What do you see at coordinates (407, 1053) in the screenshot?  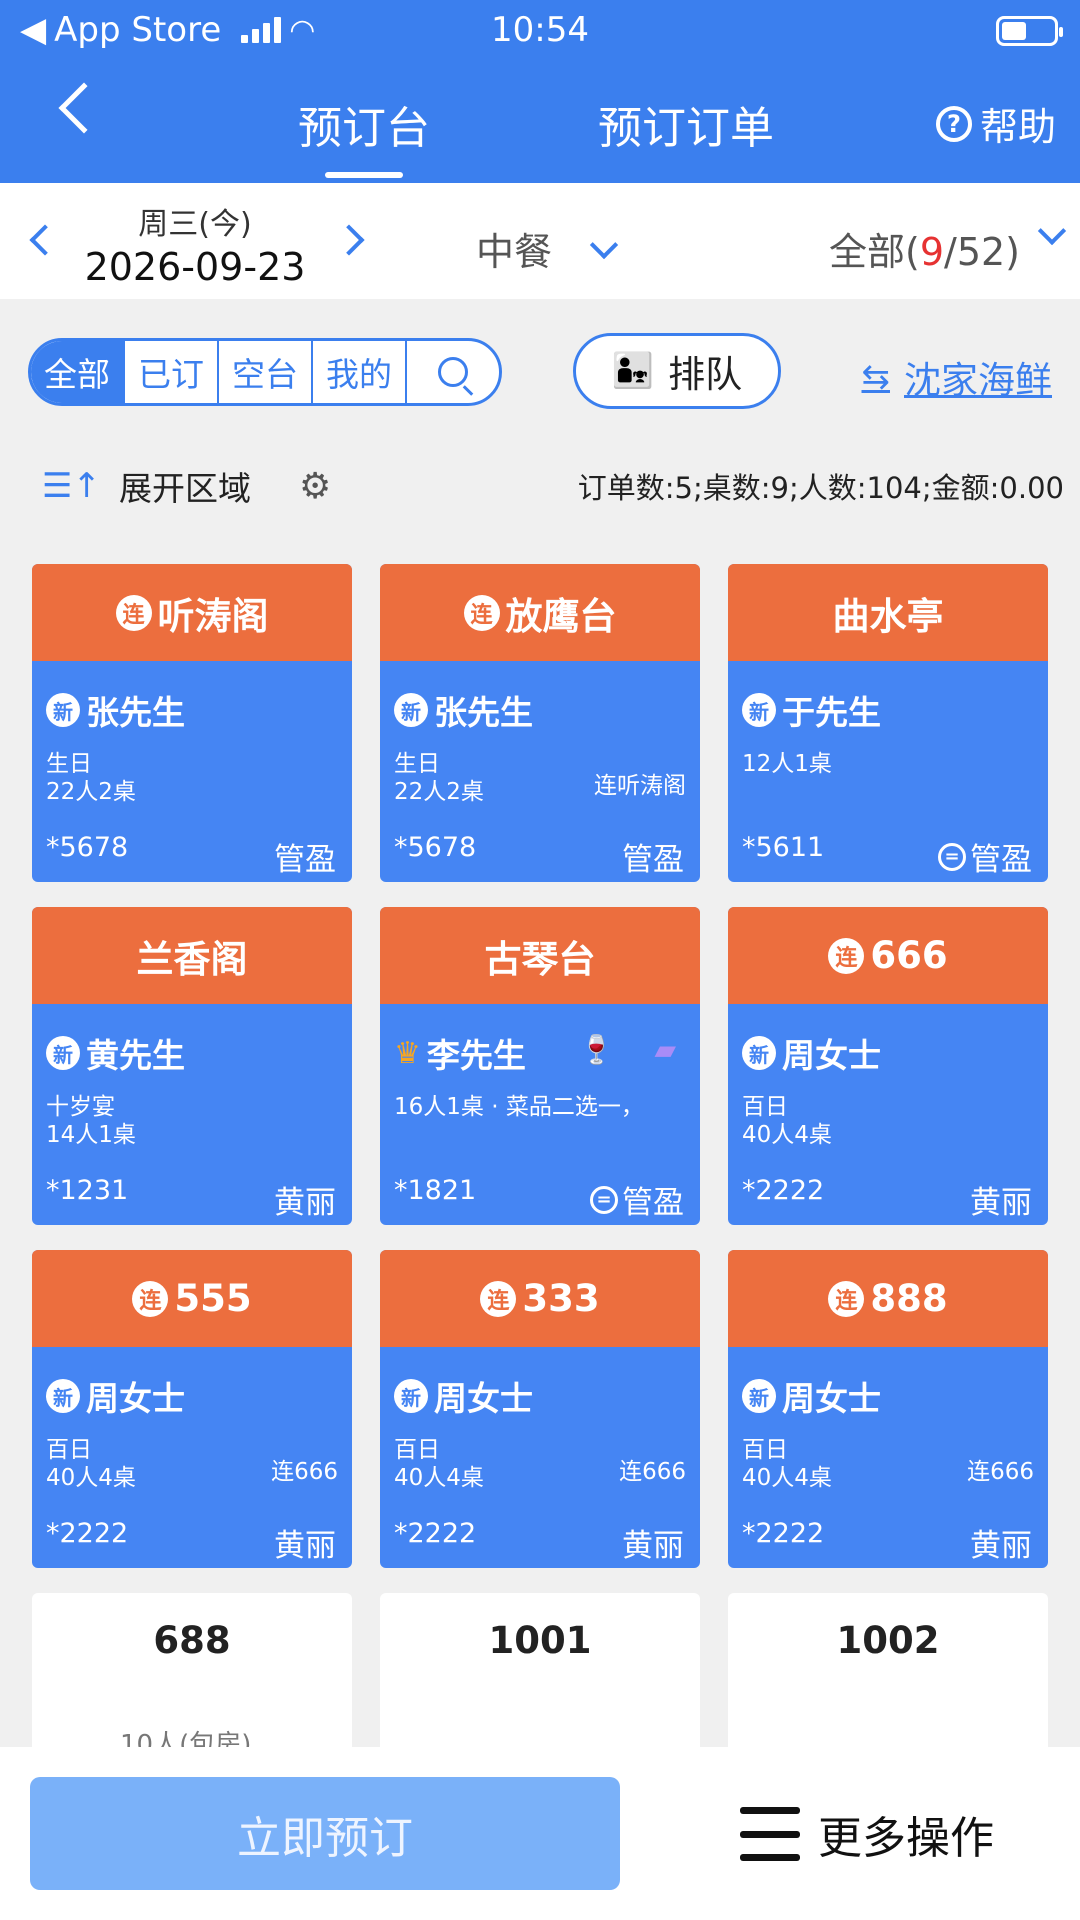 I see `crown-icon: ♛` at bounding box center [407, 1053].